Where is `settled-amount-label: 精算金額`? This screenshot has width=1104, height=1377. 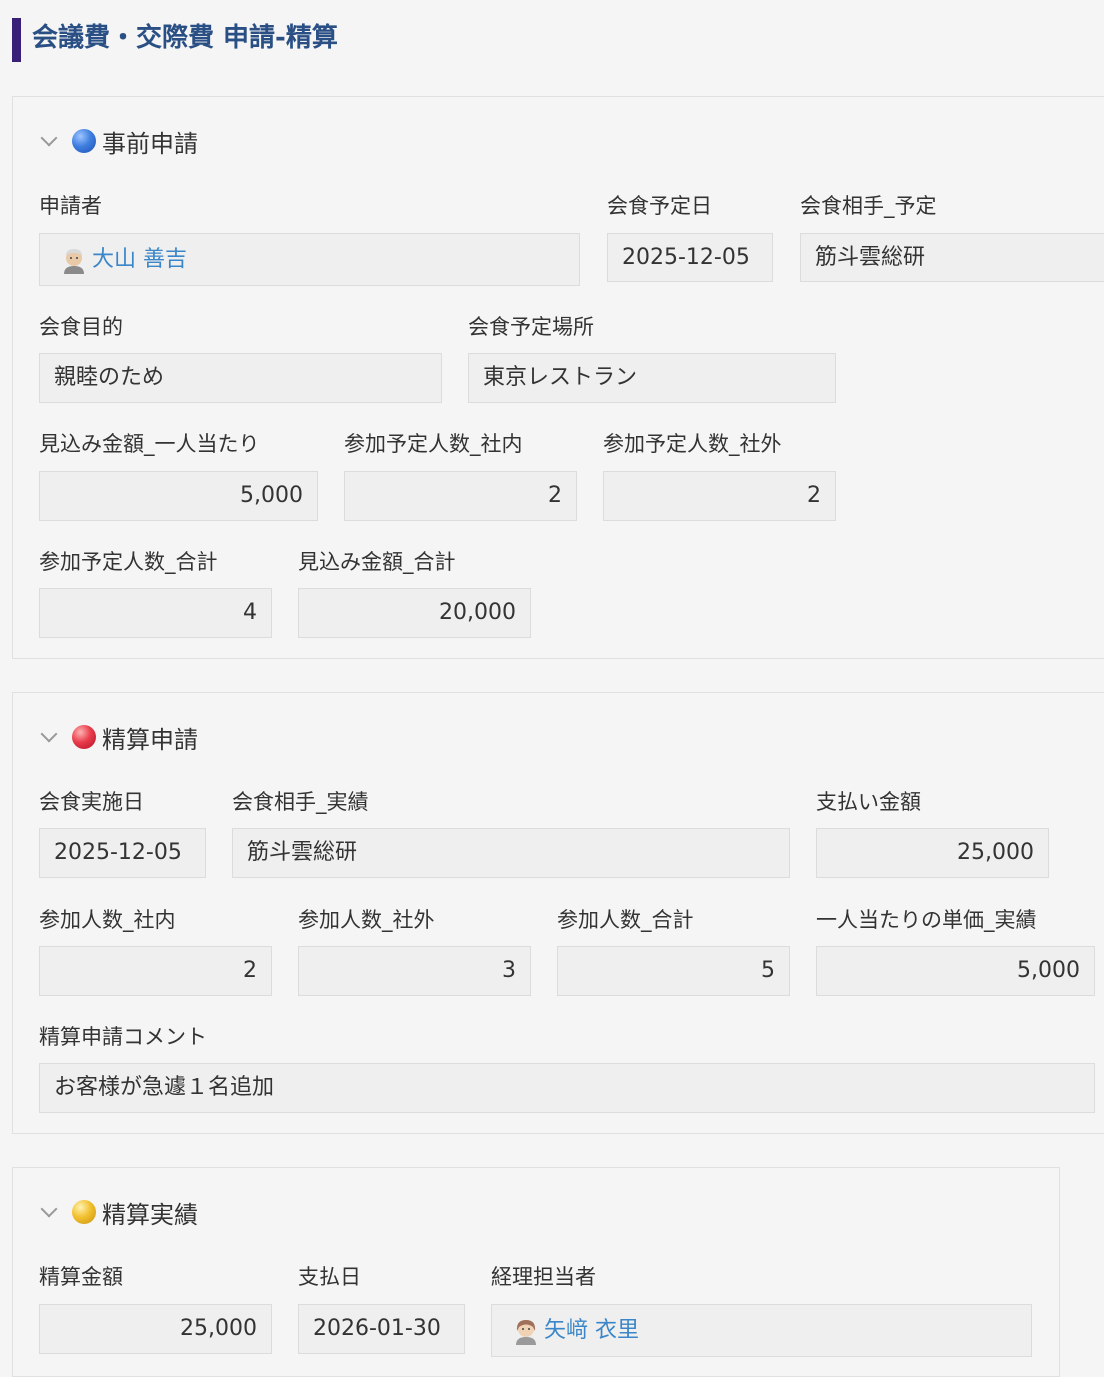 settled-amount-label: 精算金額 is located at coordinates (81, 1277).